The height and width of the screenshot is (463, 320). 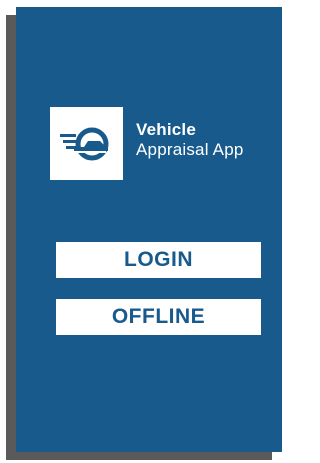 I want to click on app-title: Vehicle Appraisal App, so click(x=190, y=140).